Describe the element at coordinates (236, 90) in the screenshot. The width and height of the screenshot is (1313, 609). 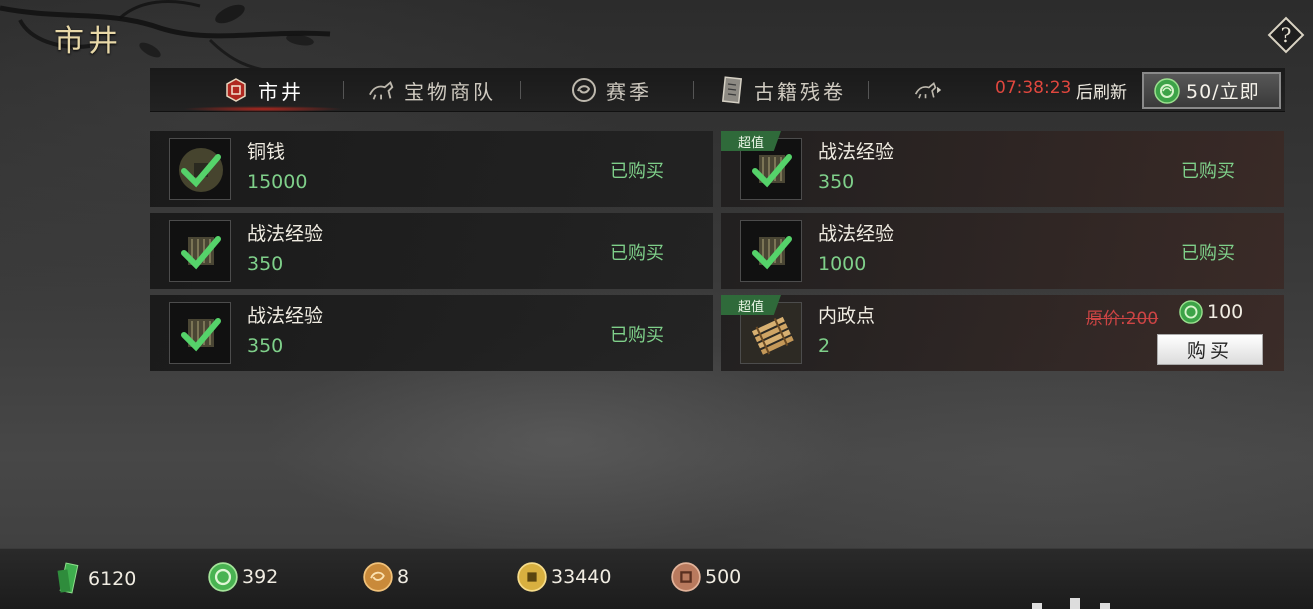
I see `market-seal-icon` at that location.